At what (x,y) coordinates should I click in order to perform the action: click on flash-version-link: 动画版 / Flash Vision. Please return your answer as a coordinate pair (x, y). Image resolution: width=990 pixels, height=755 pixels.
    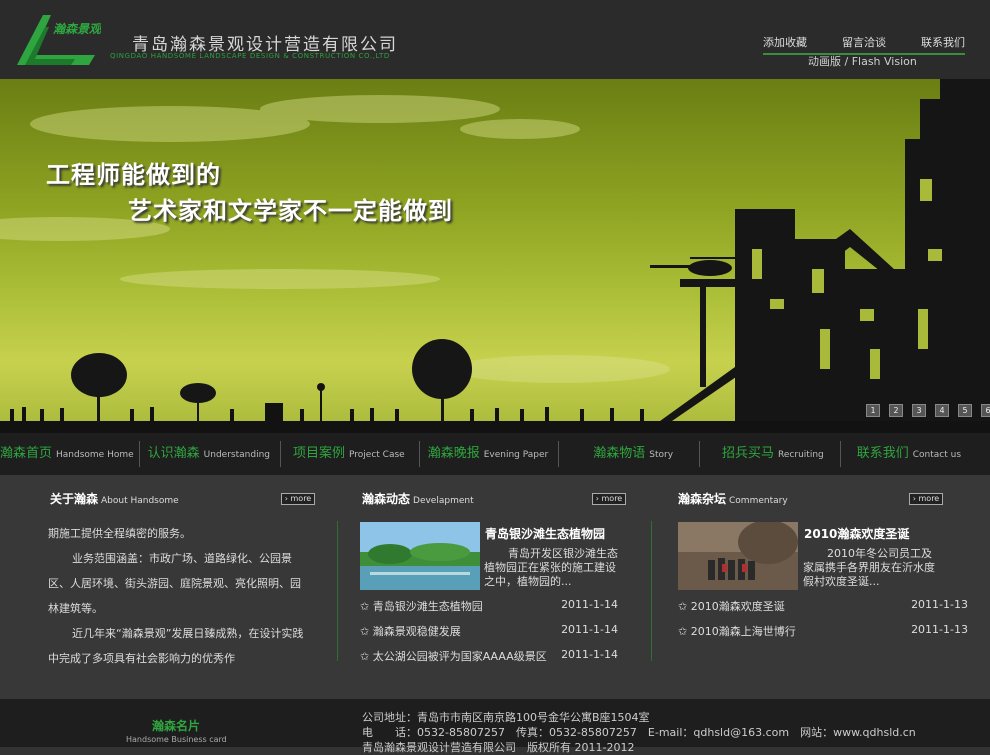
    Looking at the image, I should click on (862, 61).